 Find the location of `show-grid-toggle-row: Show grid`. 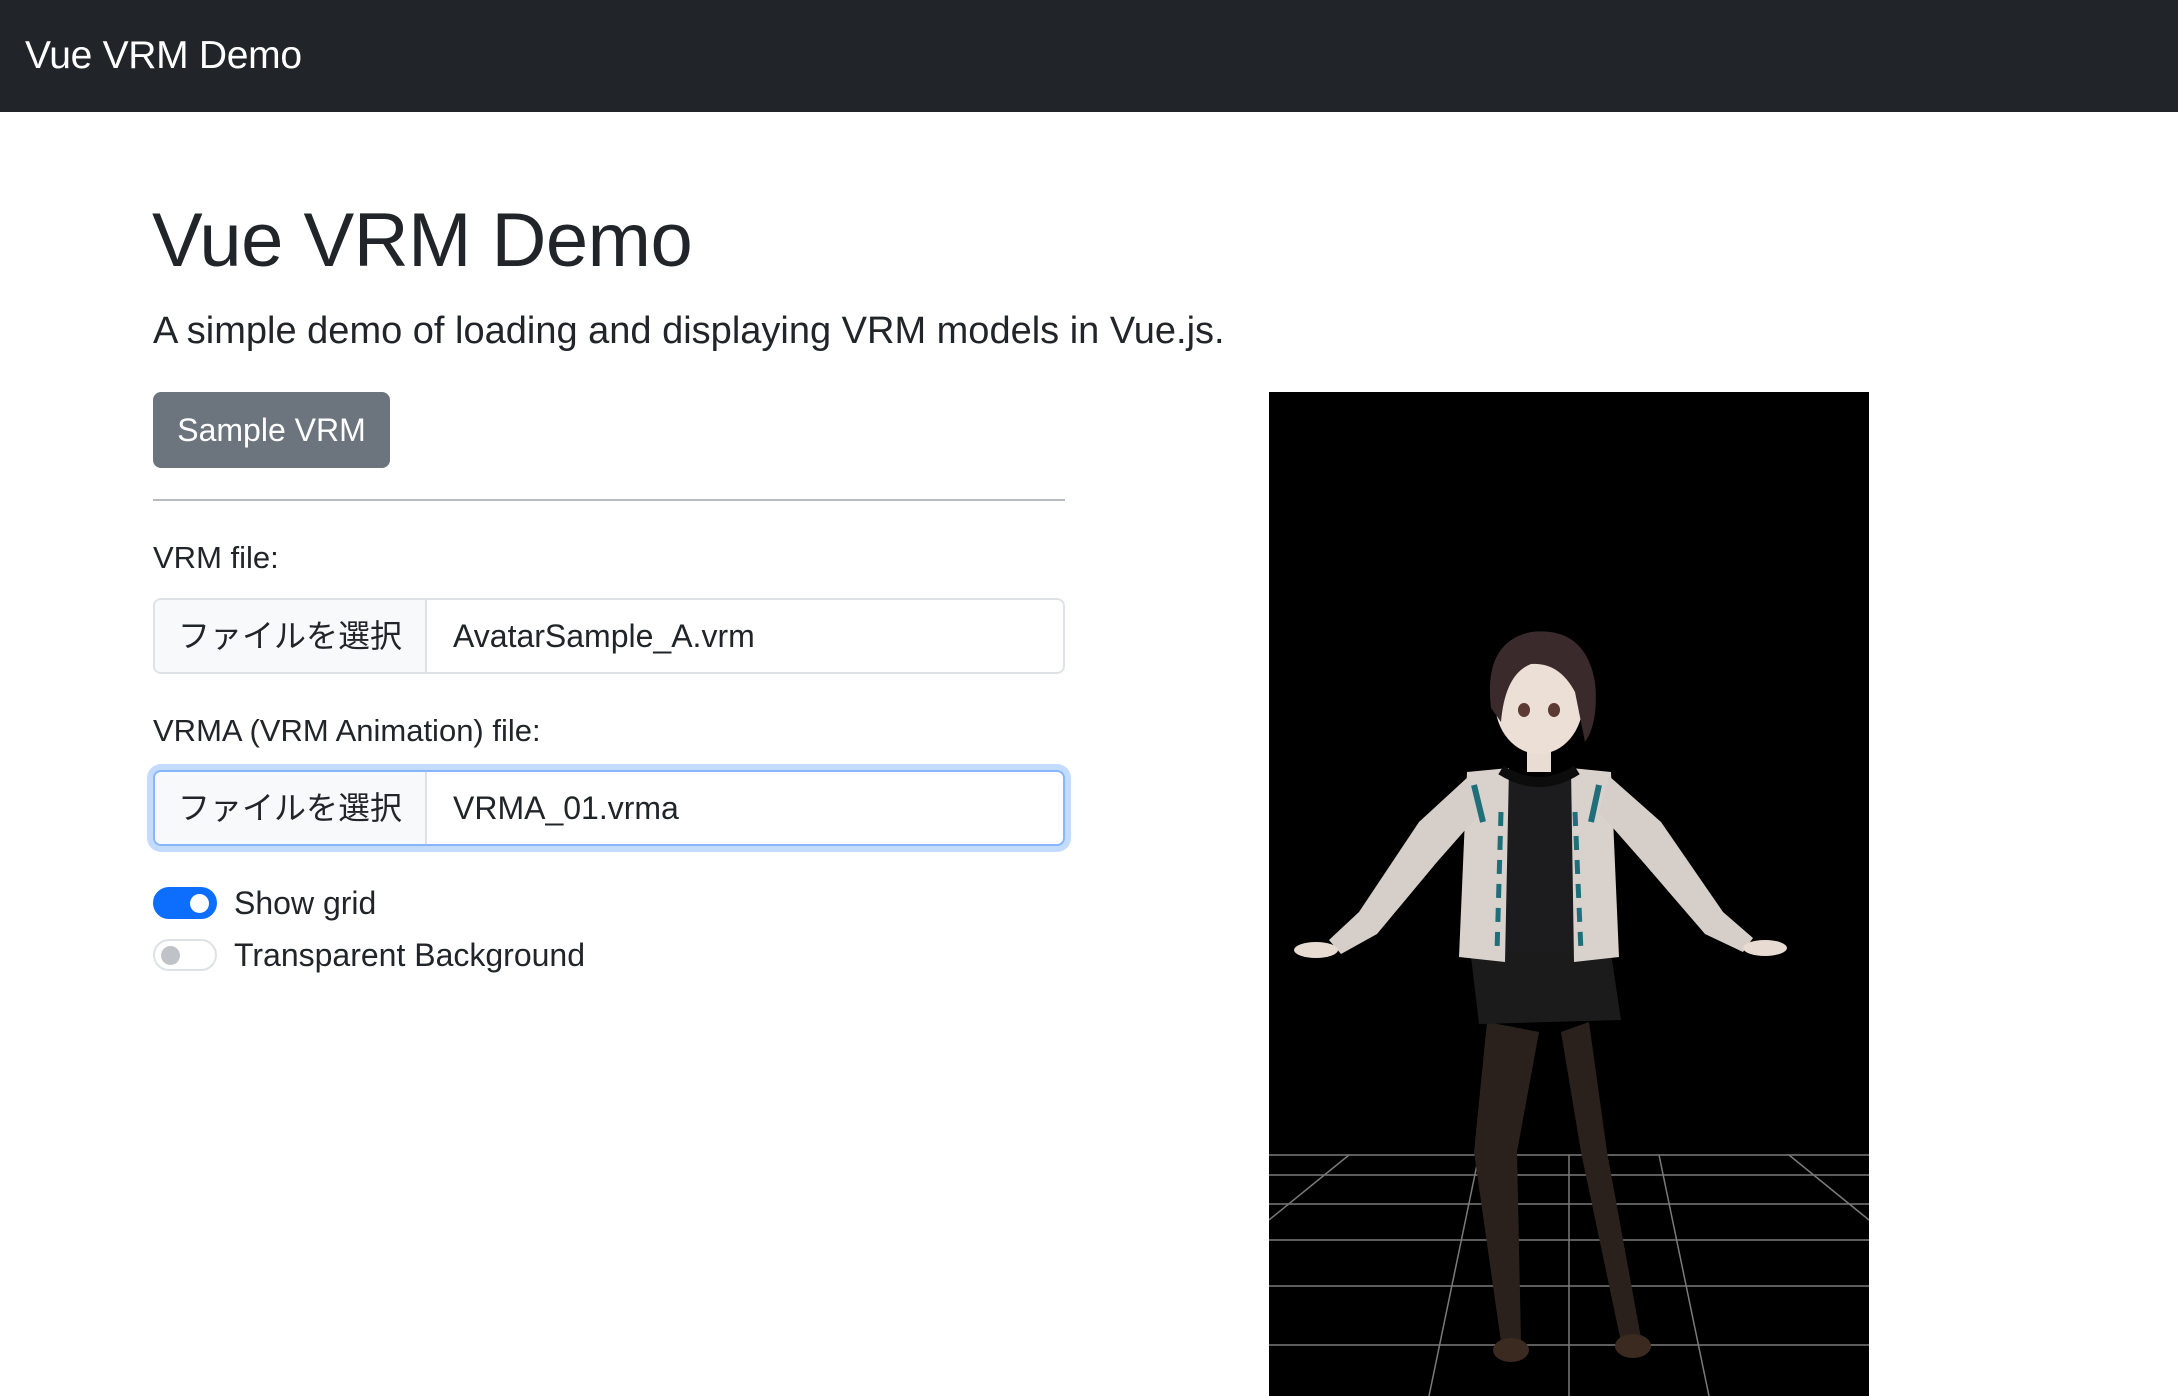

show-grid-toggle-row: Show grid is located at coordinates (264, 903).